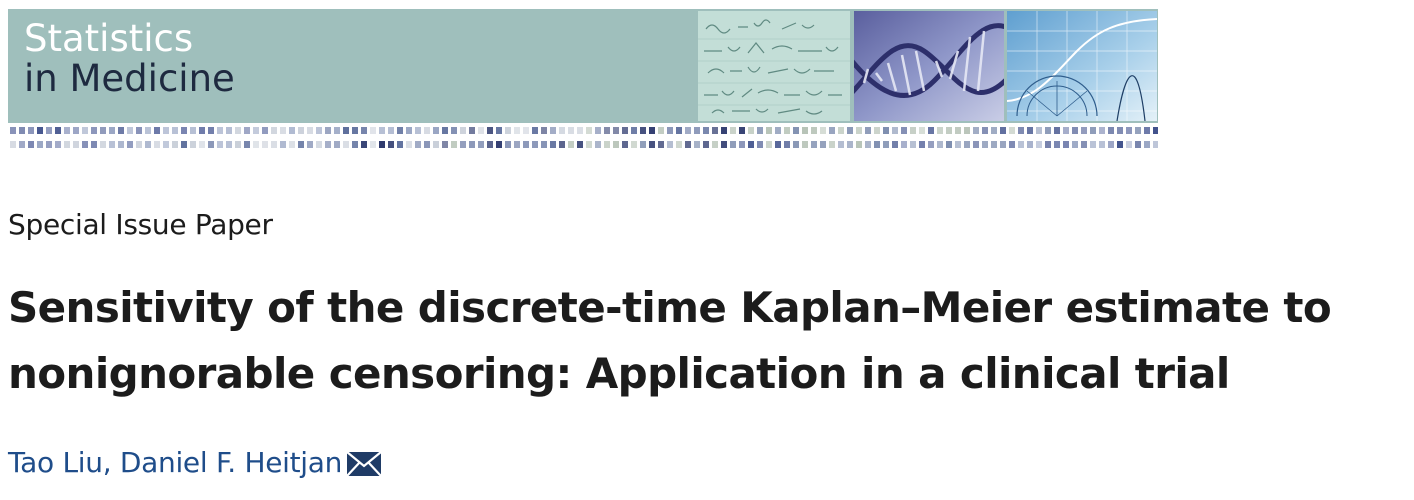  What do you see at coordinates (109, 38) in the screenshot?
I see `journal-title-line1: Statistics` at bounding box center [109, 38].